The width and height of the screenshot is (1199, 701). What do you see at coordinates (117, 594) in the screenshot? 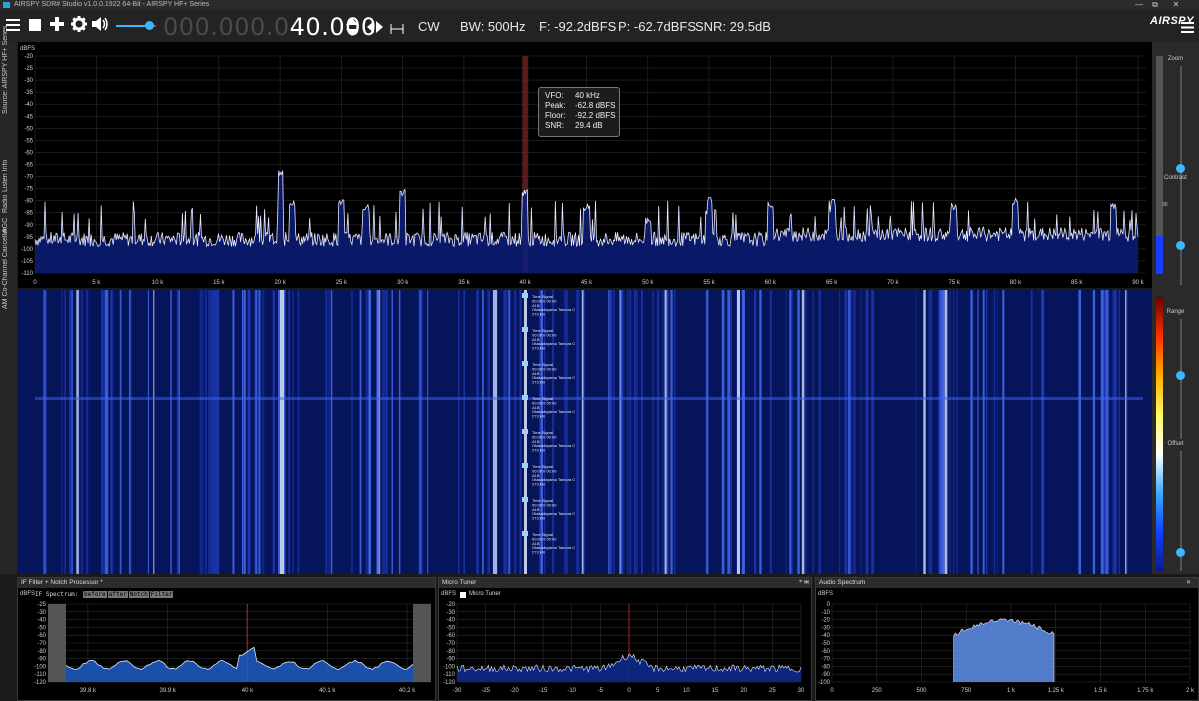
I see `chip-after: after` at bounding box center [117, 594].